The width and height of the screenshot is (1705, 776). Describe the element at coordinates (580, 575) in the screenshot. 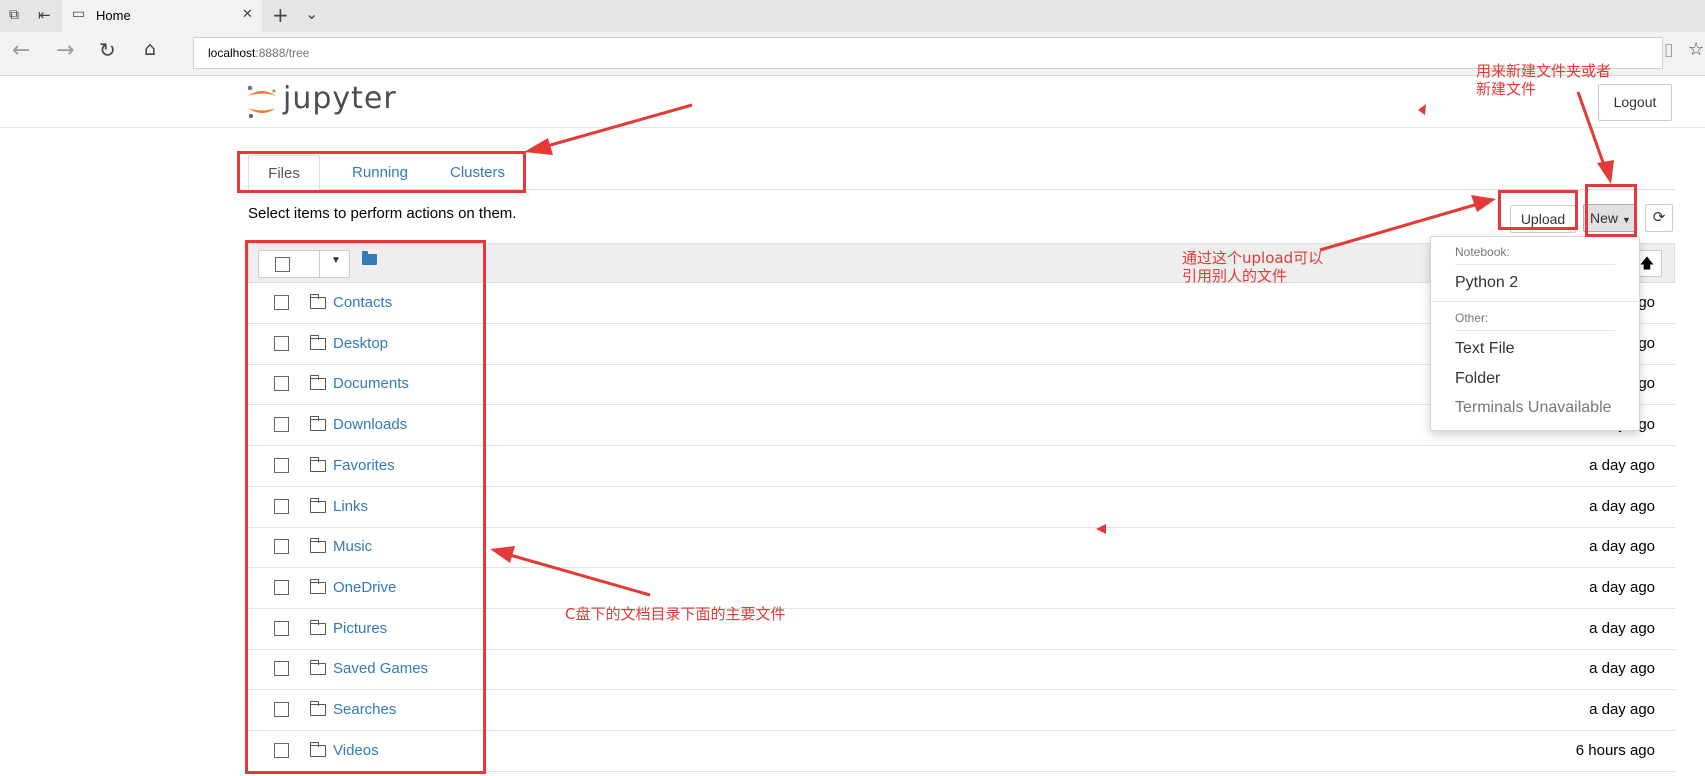

I see `arrow-to-file-list` at that location.